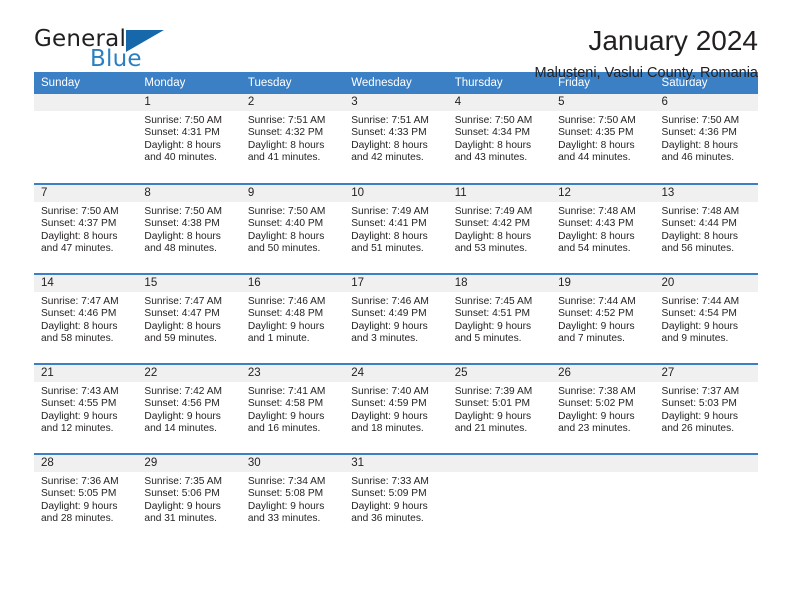 The width and height of the screenshot is (792, 612). Describe the element at coordinates (492, 404) in the screenshot. I see `sunset-text: Sunset: 5:01 PM` at that location.